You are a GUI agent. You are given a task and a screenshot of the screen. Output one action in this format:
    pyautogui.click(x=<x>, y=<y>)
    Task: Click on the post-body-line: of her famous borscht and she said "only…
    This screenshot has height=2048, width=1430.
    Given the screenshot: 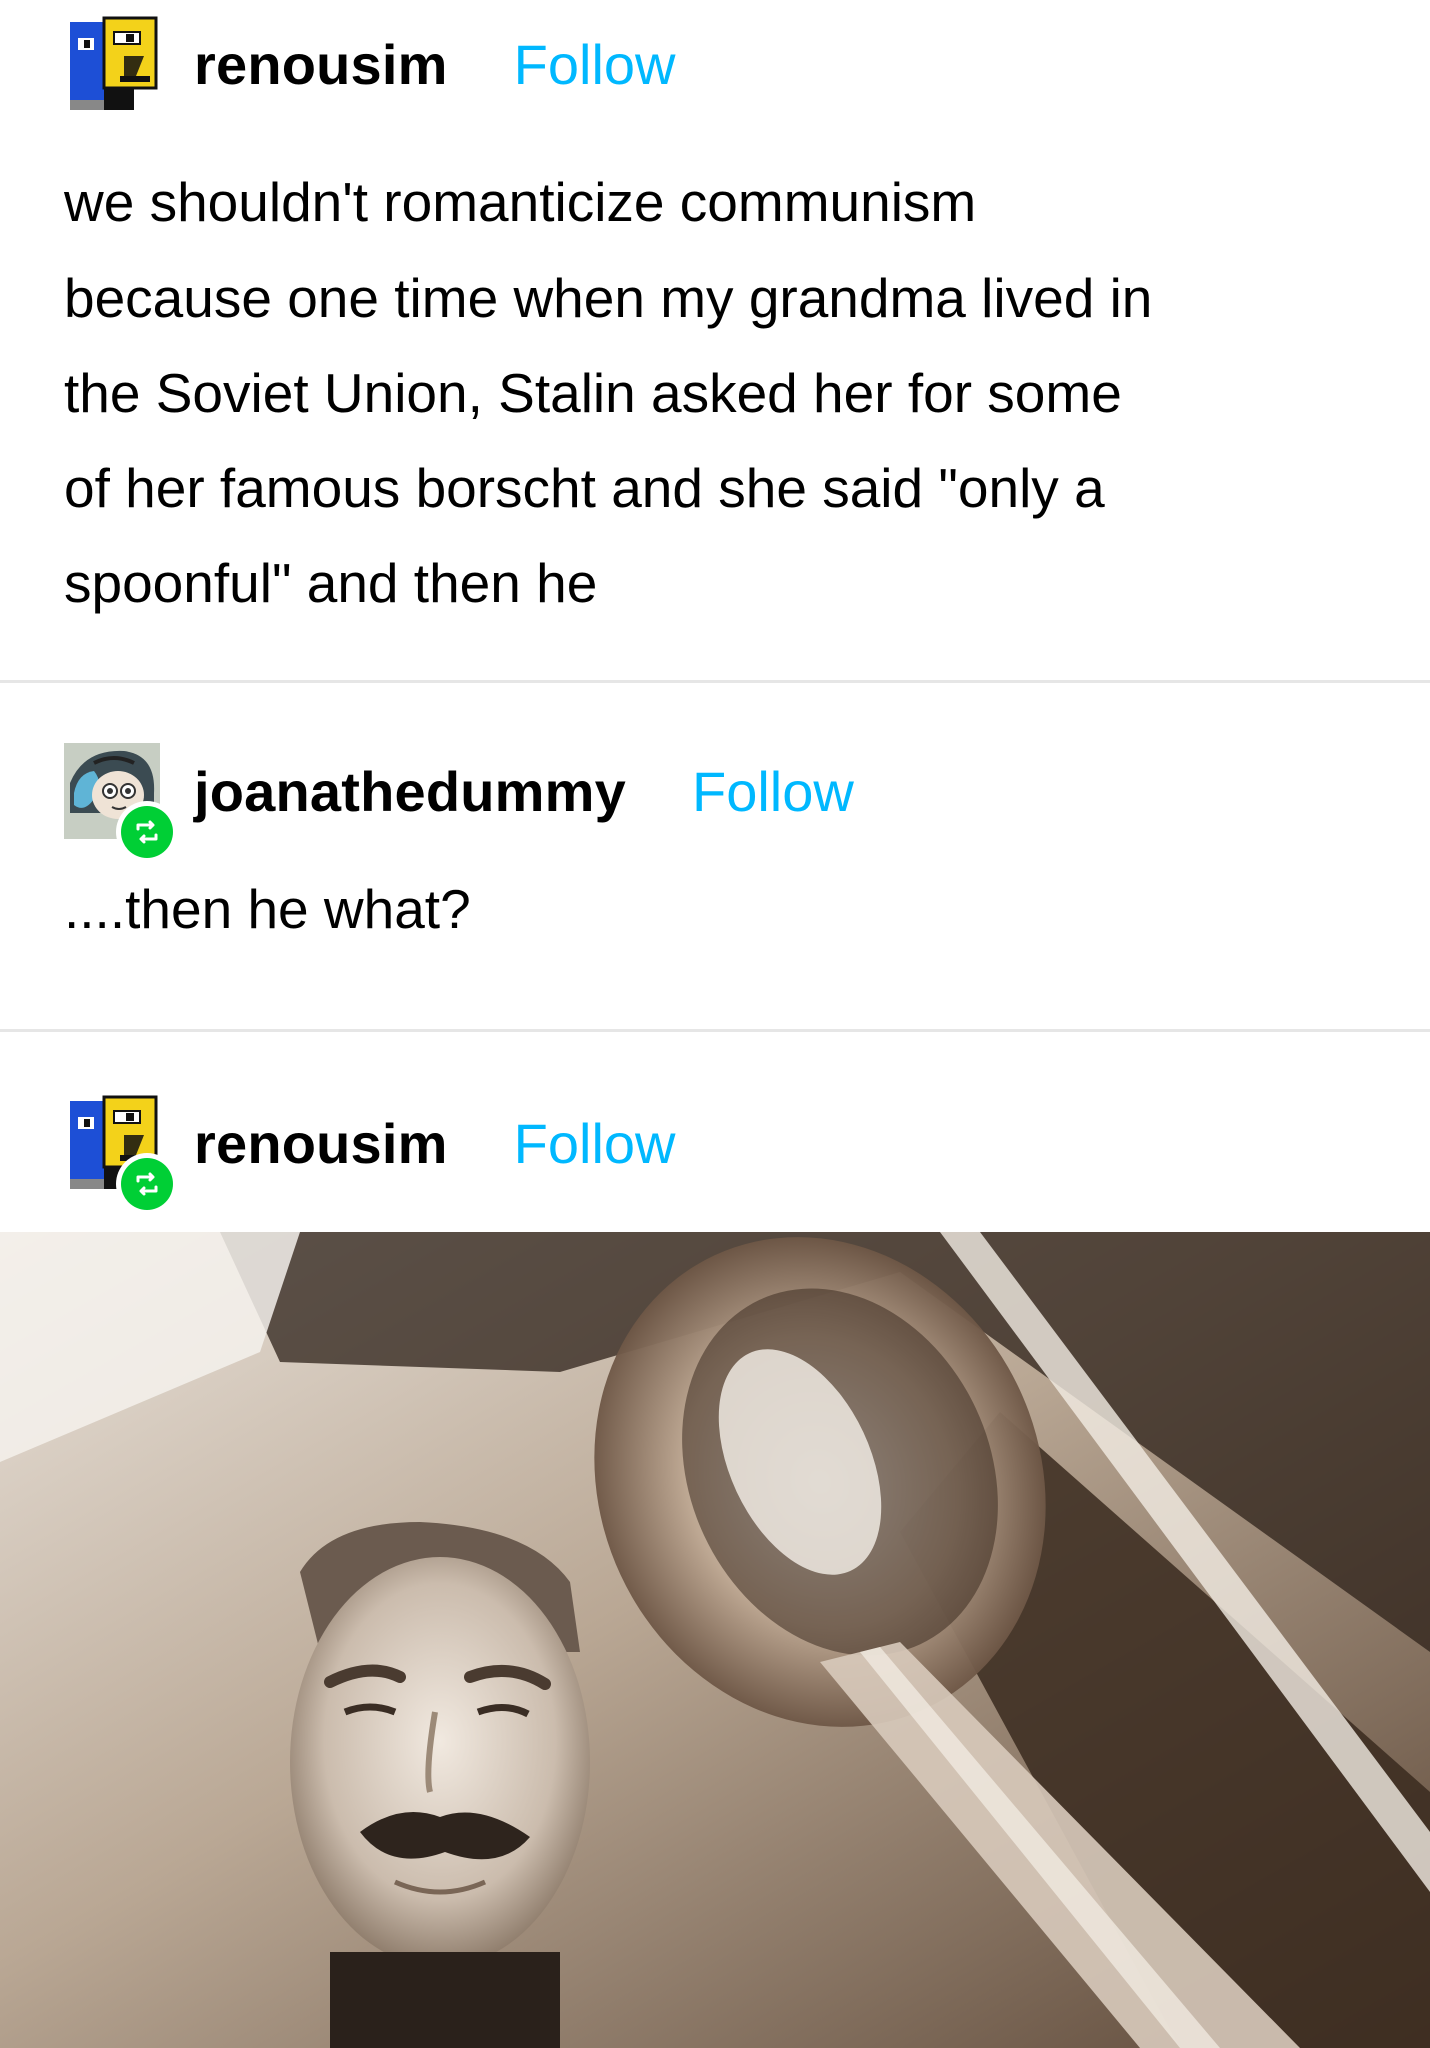 What is the action you would take?
    pyautogui.click(x=584, y=488)
    